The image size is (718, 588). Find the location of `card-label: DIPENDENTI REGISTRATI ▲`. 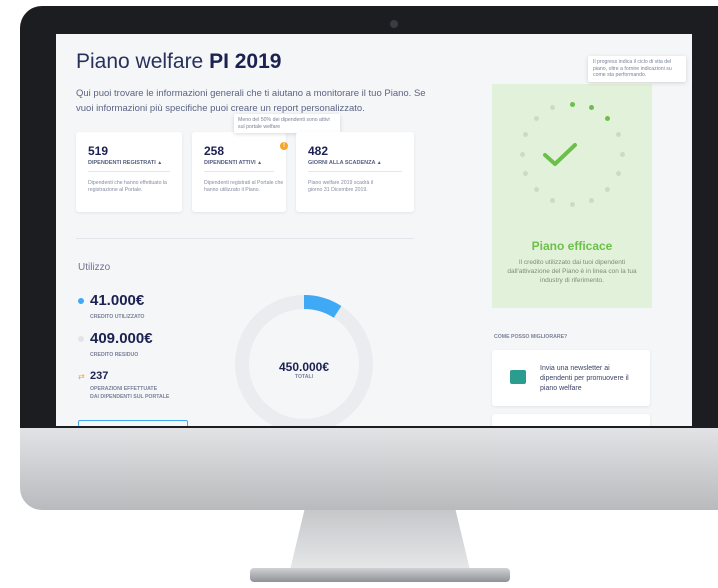

card-label: DIPENDENTI REGISTRATI ▲ is located at coordinates (125, 163).